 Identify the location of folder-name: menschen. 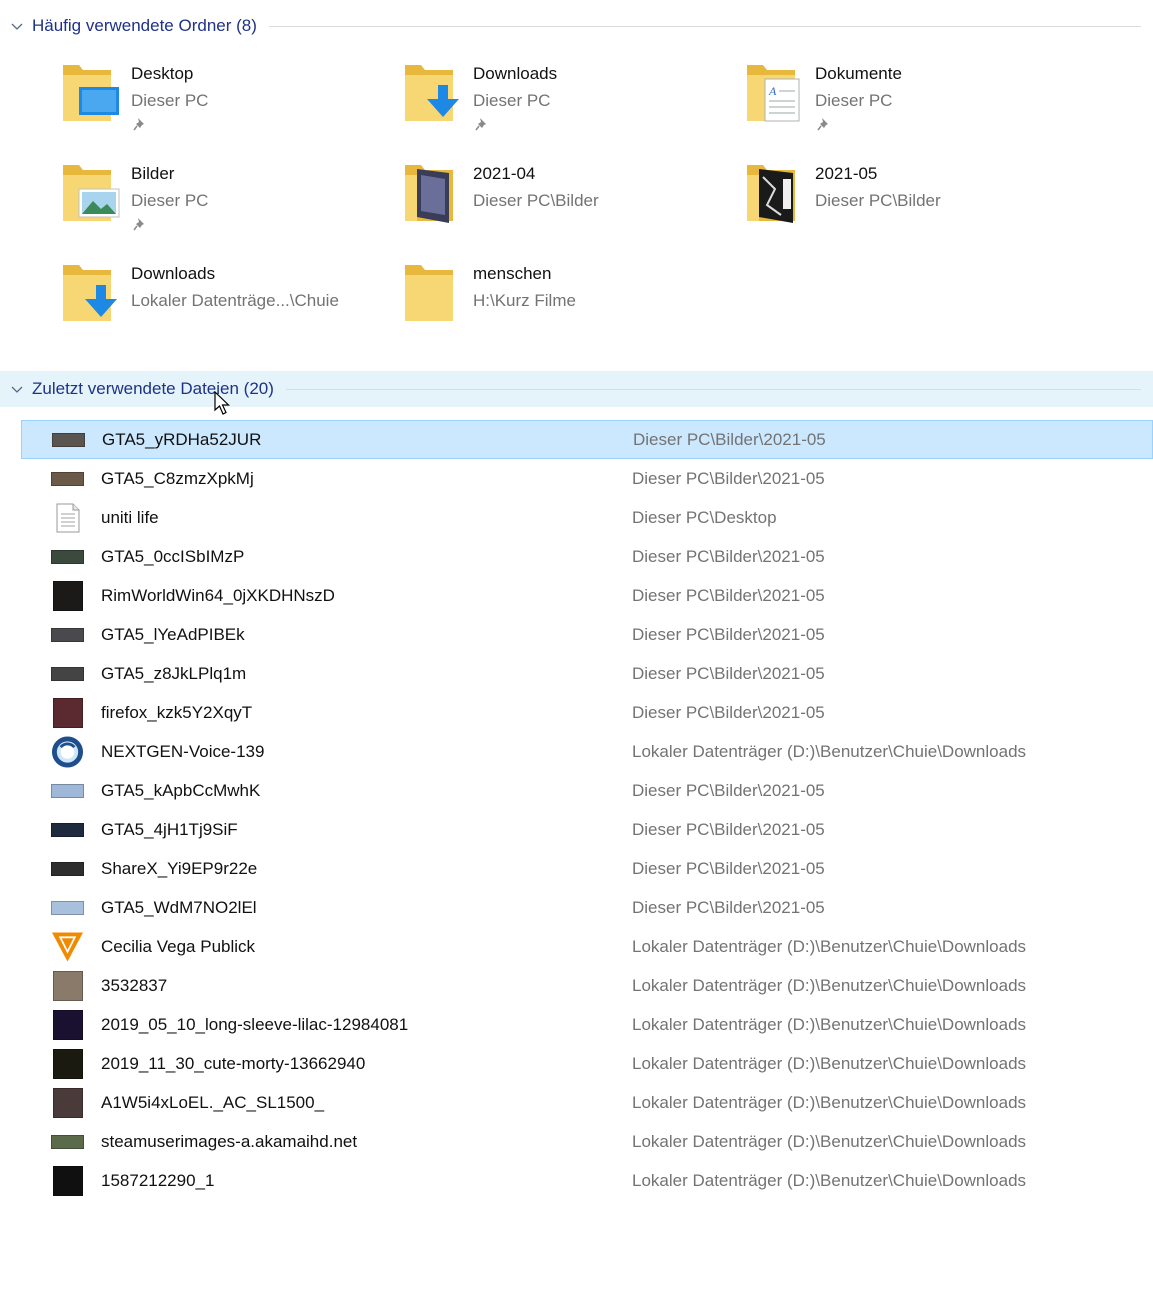
(512, 273).